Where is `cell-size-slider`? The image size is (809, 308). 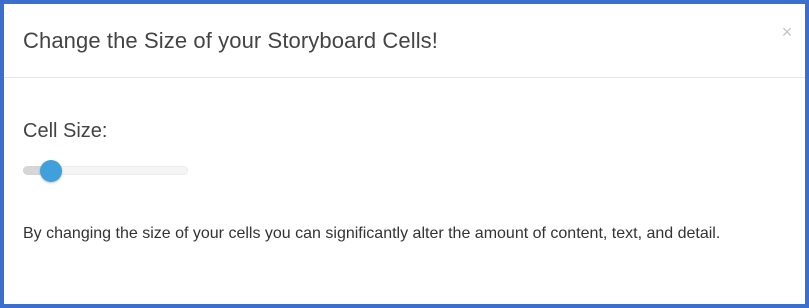
cell-size-slider is located at coordinates (105, 171).